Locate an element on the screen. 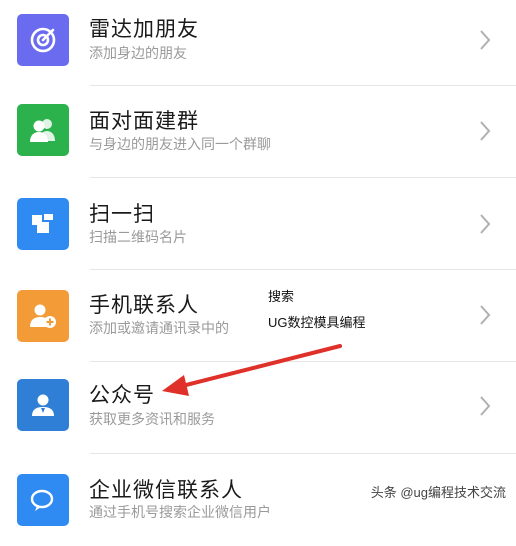  group-icon is located at coordinates (43, 130).